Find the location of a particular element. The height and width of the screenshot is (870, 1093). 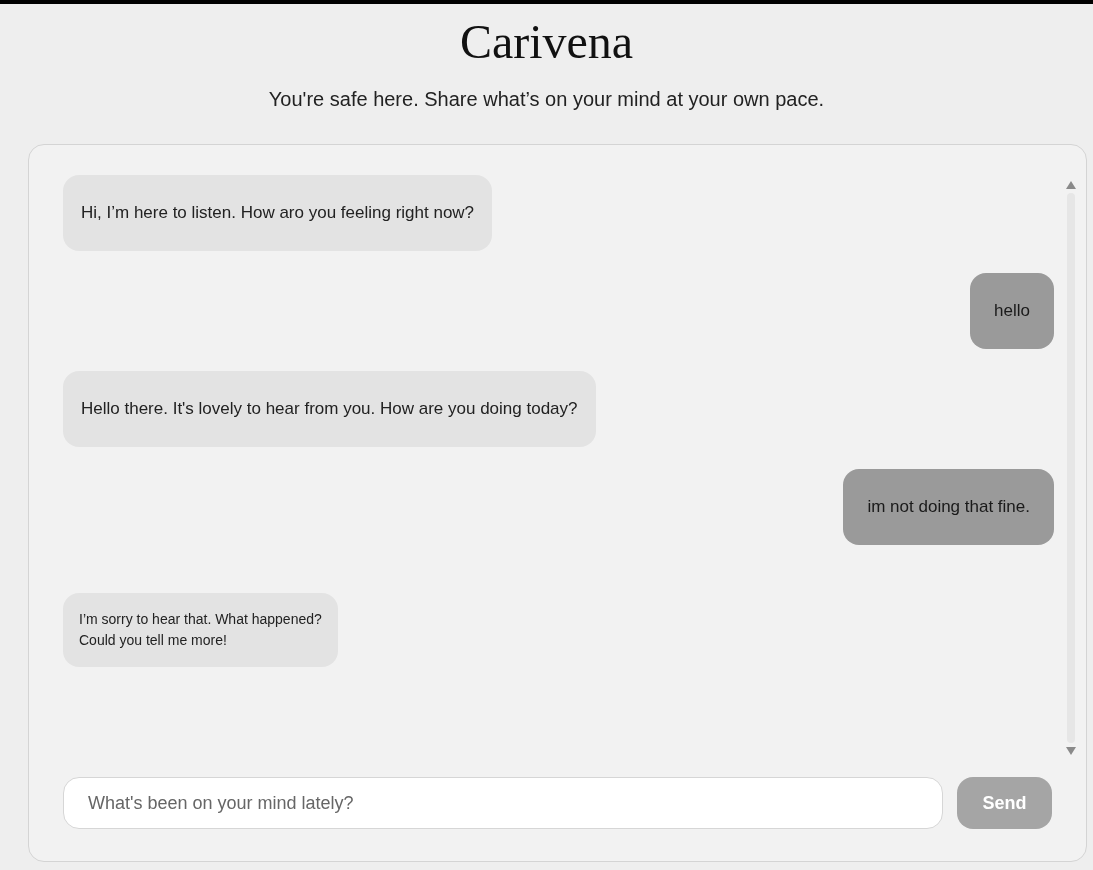

send-button: Send is located at coordinates (1004, 803).